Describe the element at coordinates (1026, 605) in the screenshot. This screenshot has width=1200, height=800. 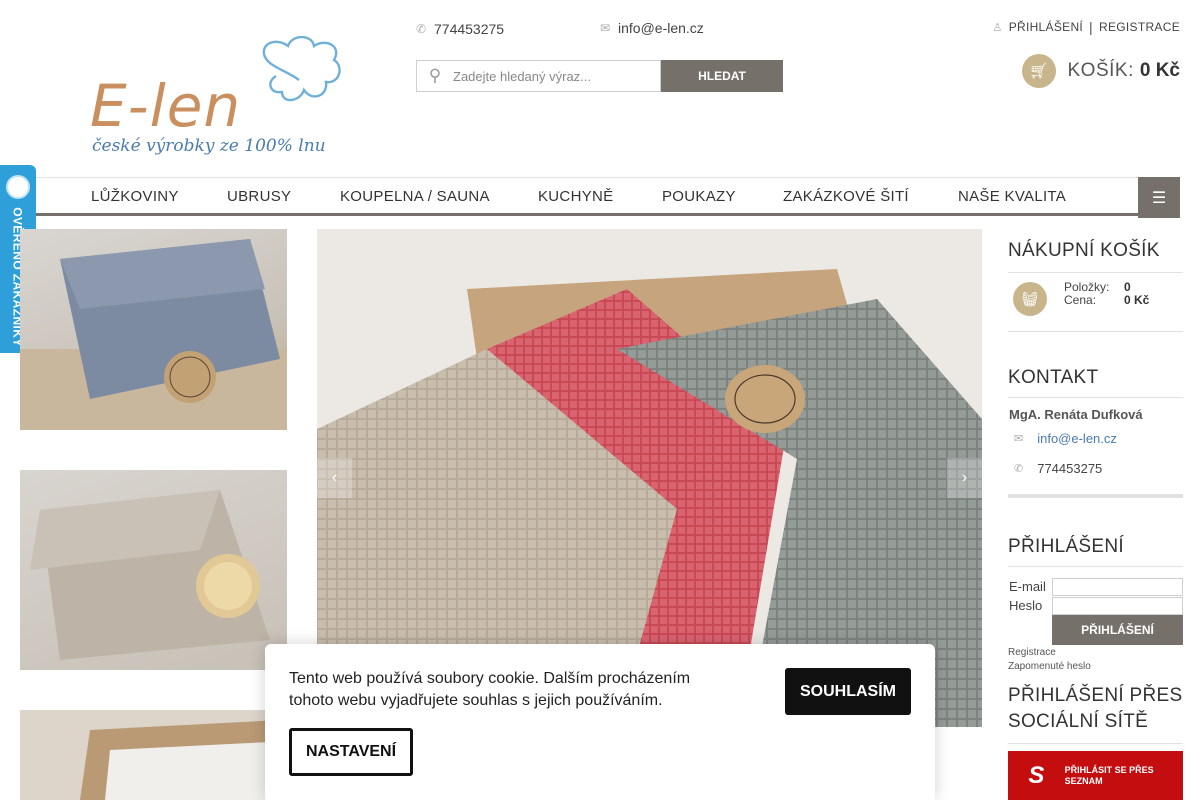
I see `password-label: Heslo` at that location.